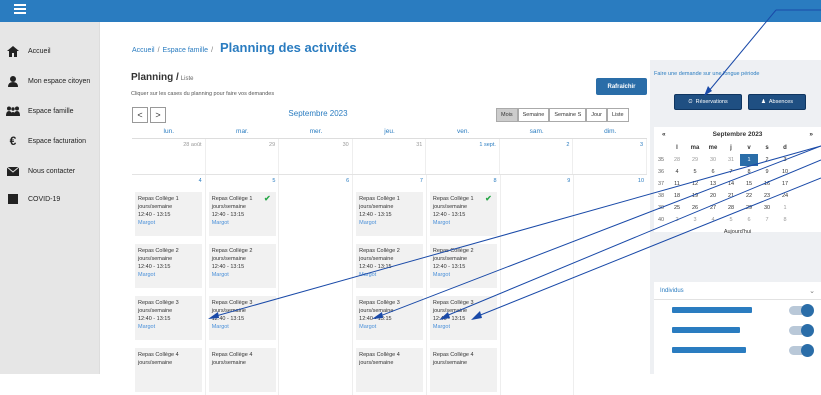  What do you see at coordinates (677, 184) in the screenshot?
I see `cal-day: 11` at bounding box center [677, 184].